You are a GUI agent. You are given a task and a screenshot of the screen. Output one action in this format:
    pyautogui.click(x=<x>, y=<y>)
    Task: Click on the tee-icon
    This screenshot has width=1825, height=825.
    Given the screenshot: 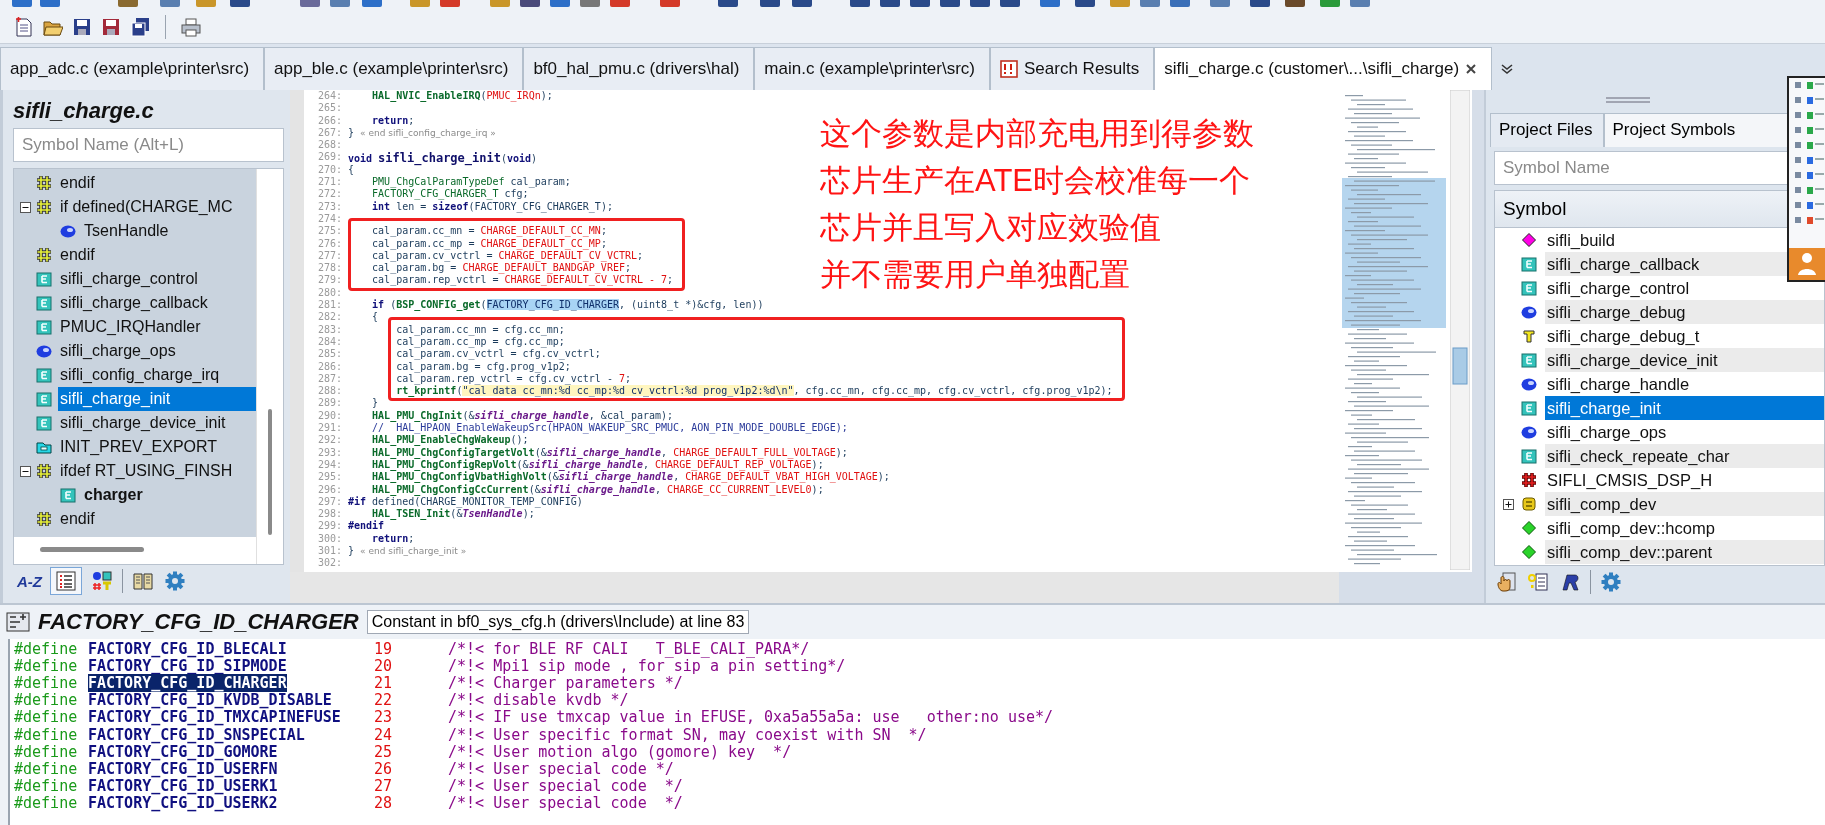 What is the action you would take?
    pyautogui.click(x=1529, y=336)
    